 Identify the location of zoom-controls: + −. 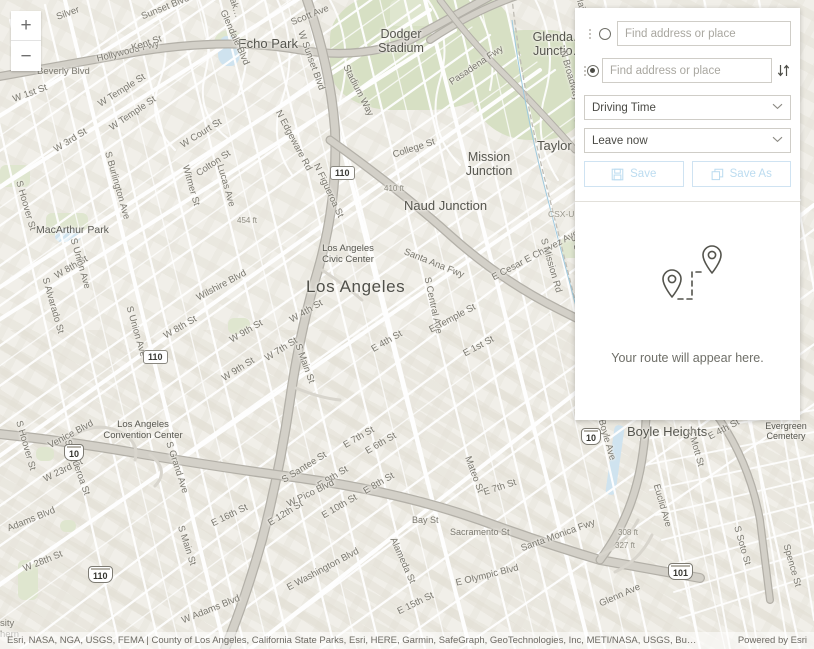
(26, 41).